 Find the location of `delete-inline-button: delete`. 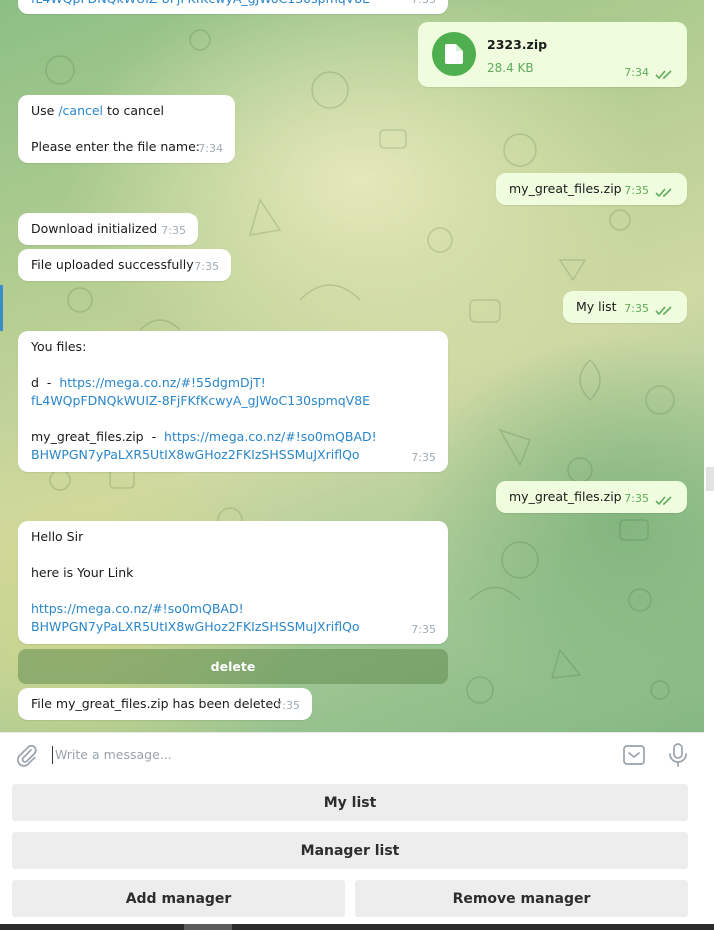

delete-inline-button: delete is located at coordinates (233, 666).